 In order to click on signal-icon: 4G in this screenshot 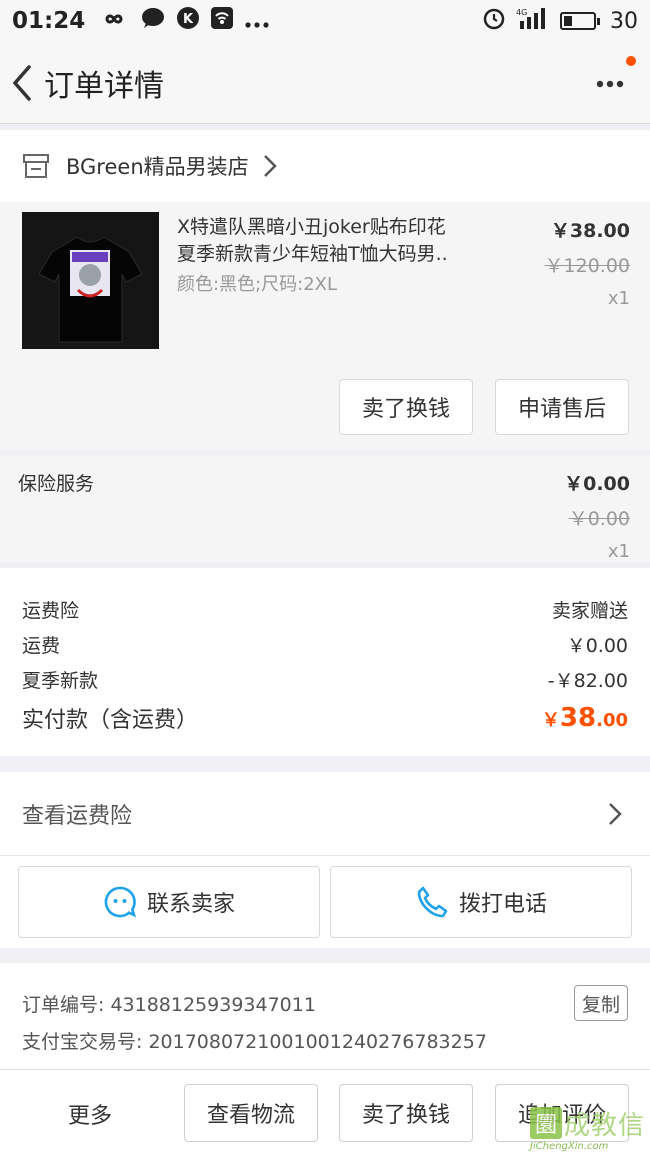, I will do `click(533, 21)`.